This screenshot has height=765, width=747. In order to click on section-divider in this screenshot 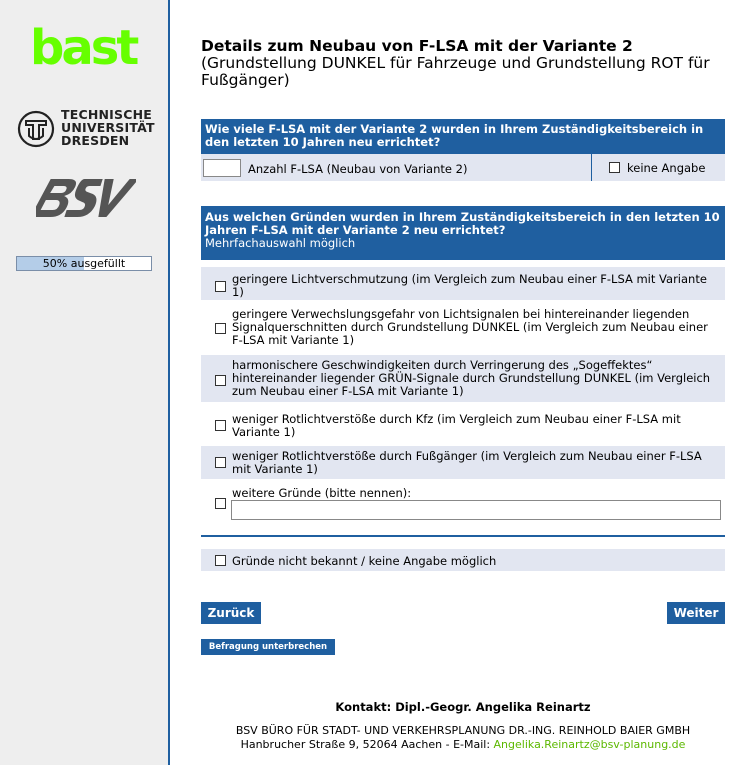, I will do `click(463, 536)`.